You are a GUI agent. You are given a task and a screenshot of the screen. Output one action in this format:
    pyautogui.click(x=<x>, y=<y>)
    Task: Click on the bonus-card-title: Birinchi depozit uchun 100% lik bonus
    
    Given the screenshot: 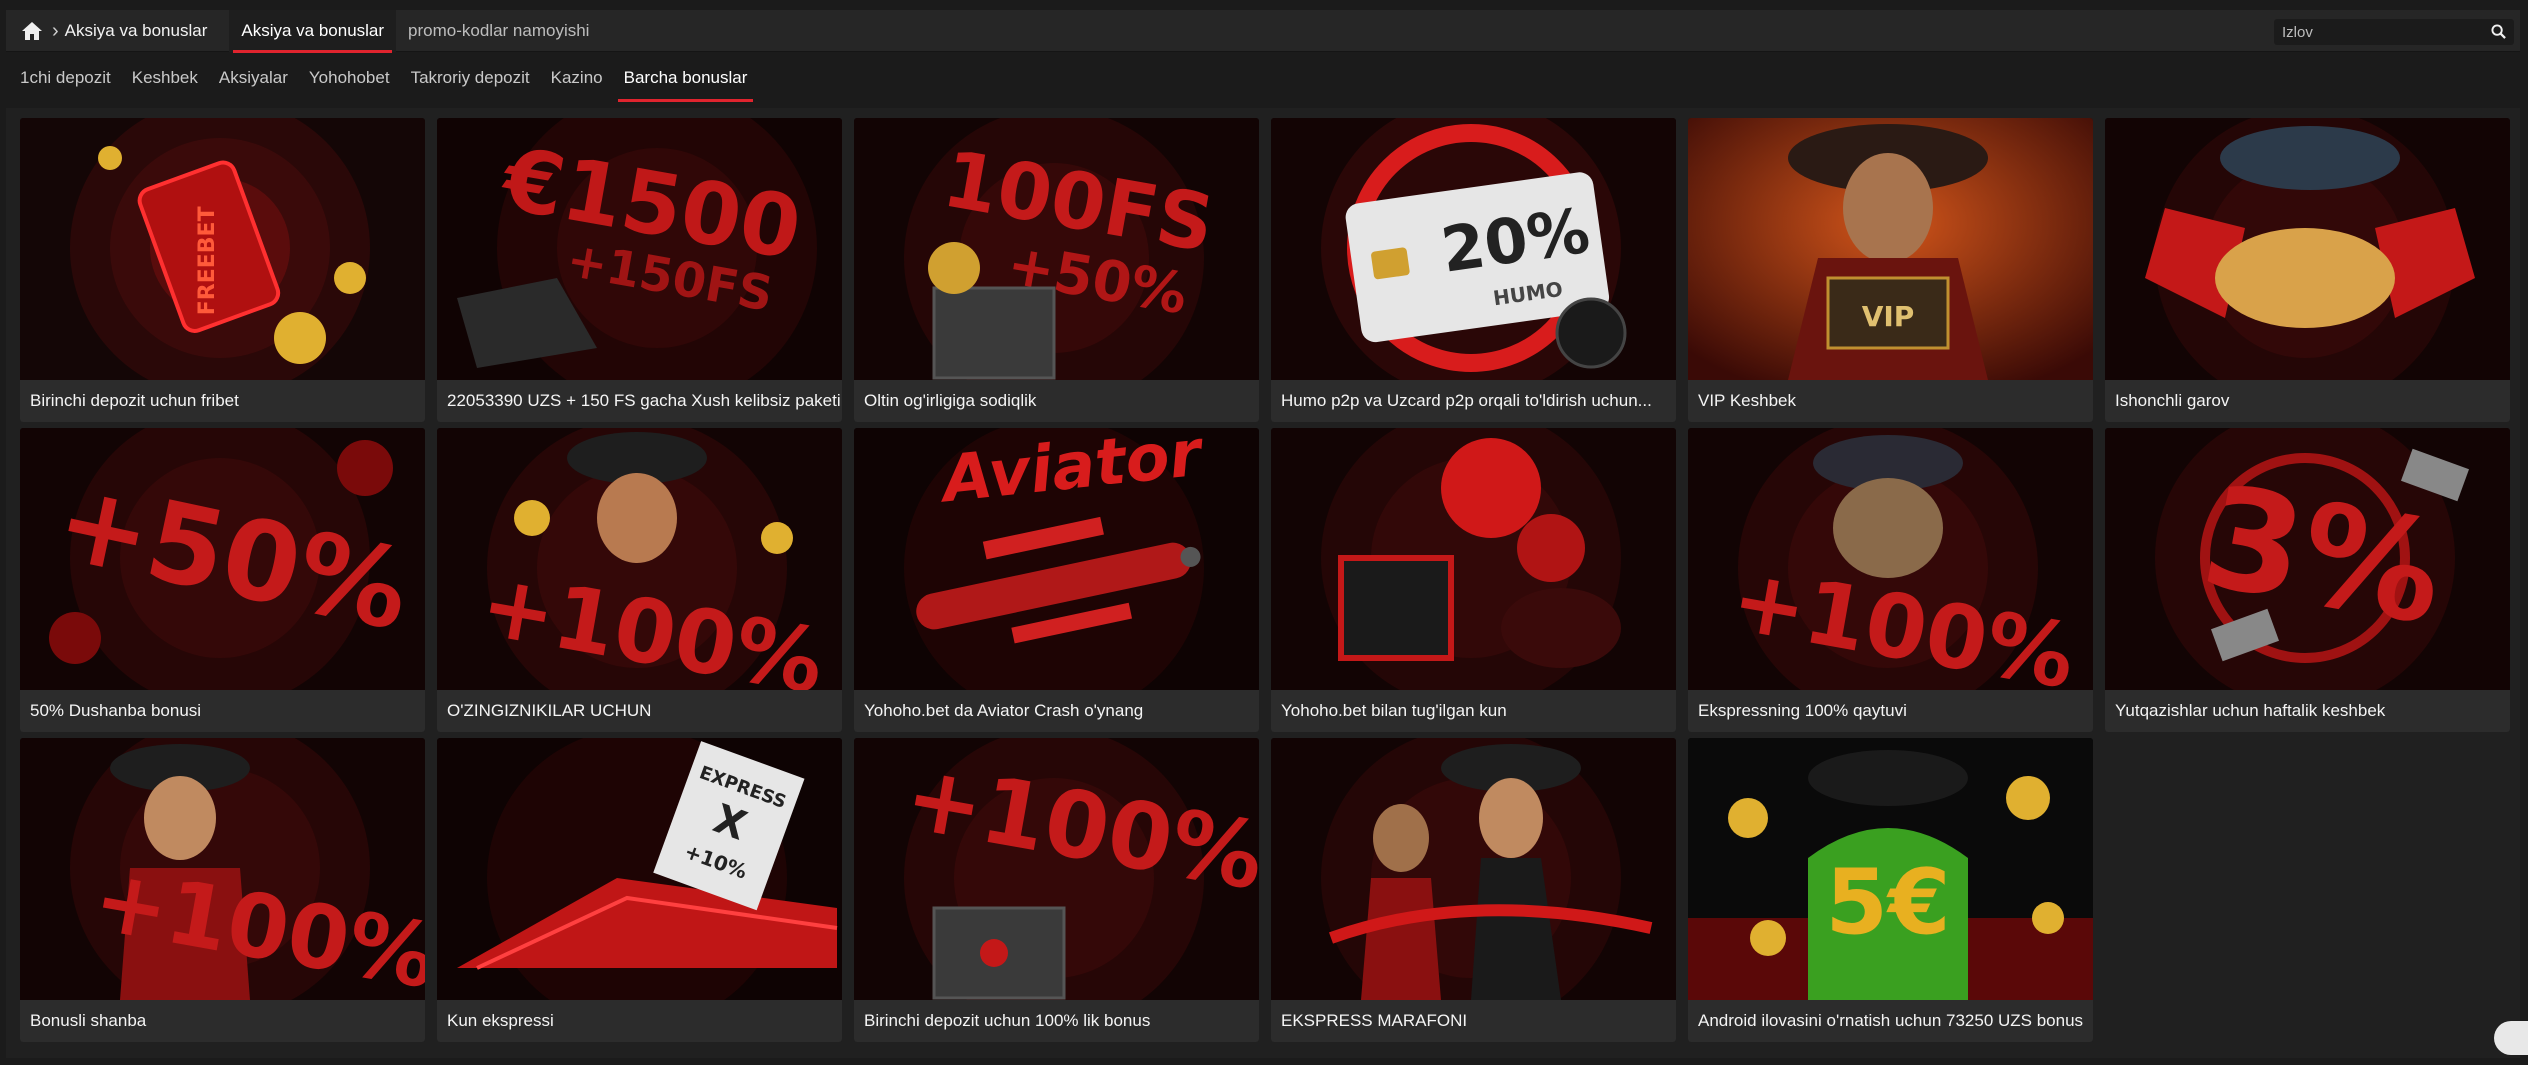 What is the action you would take?
    pyautogui.click(x=1056, y=1021)
    